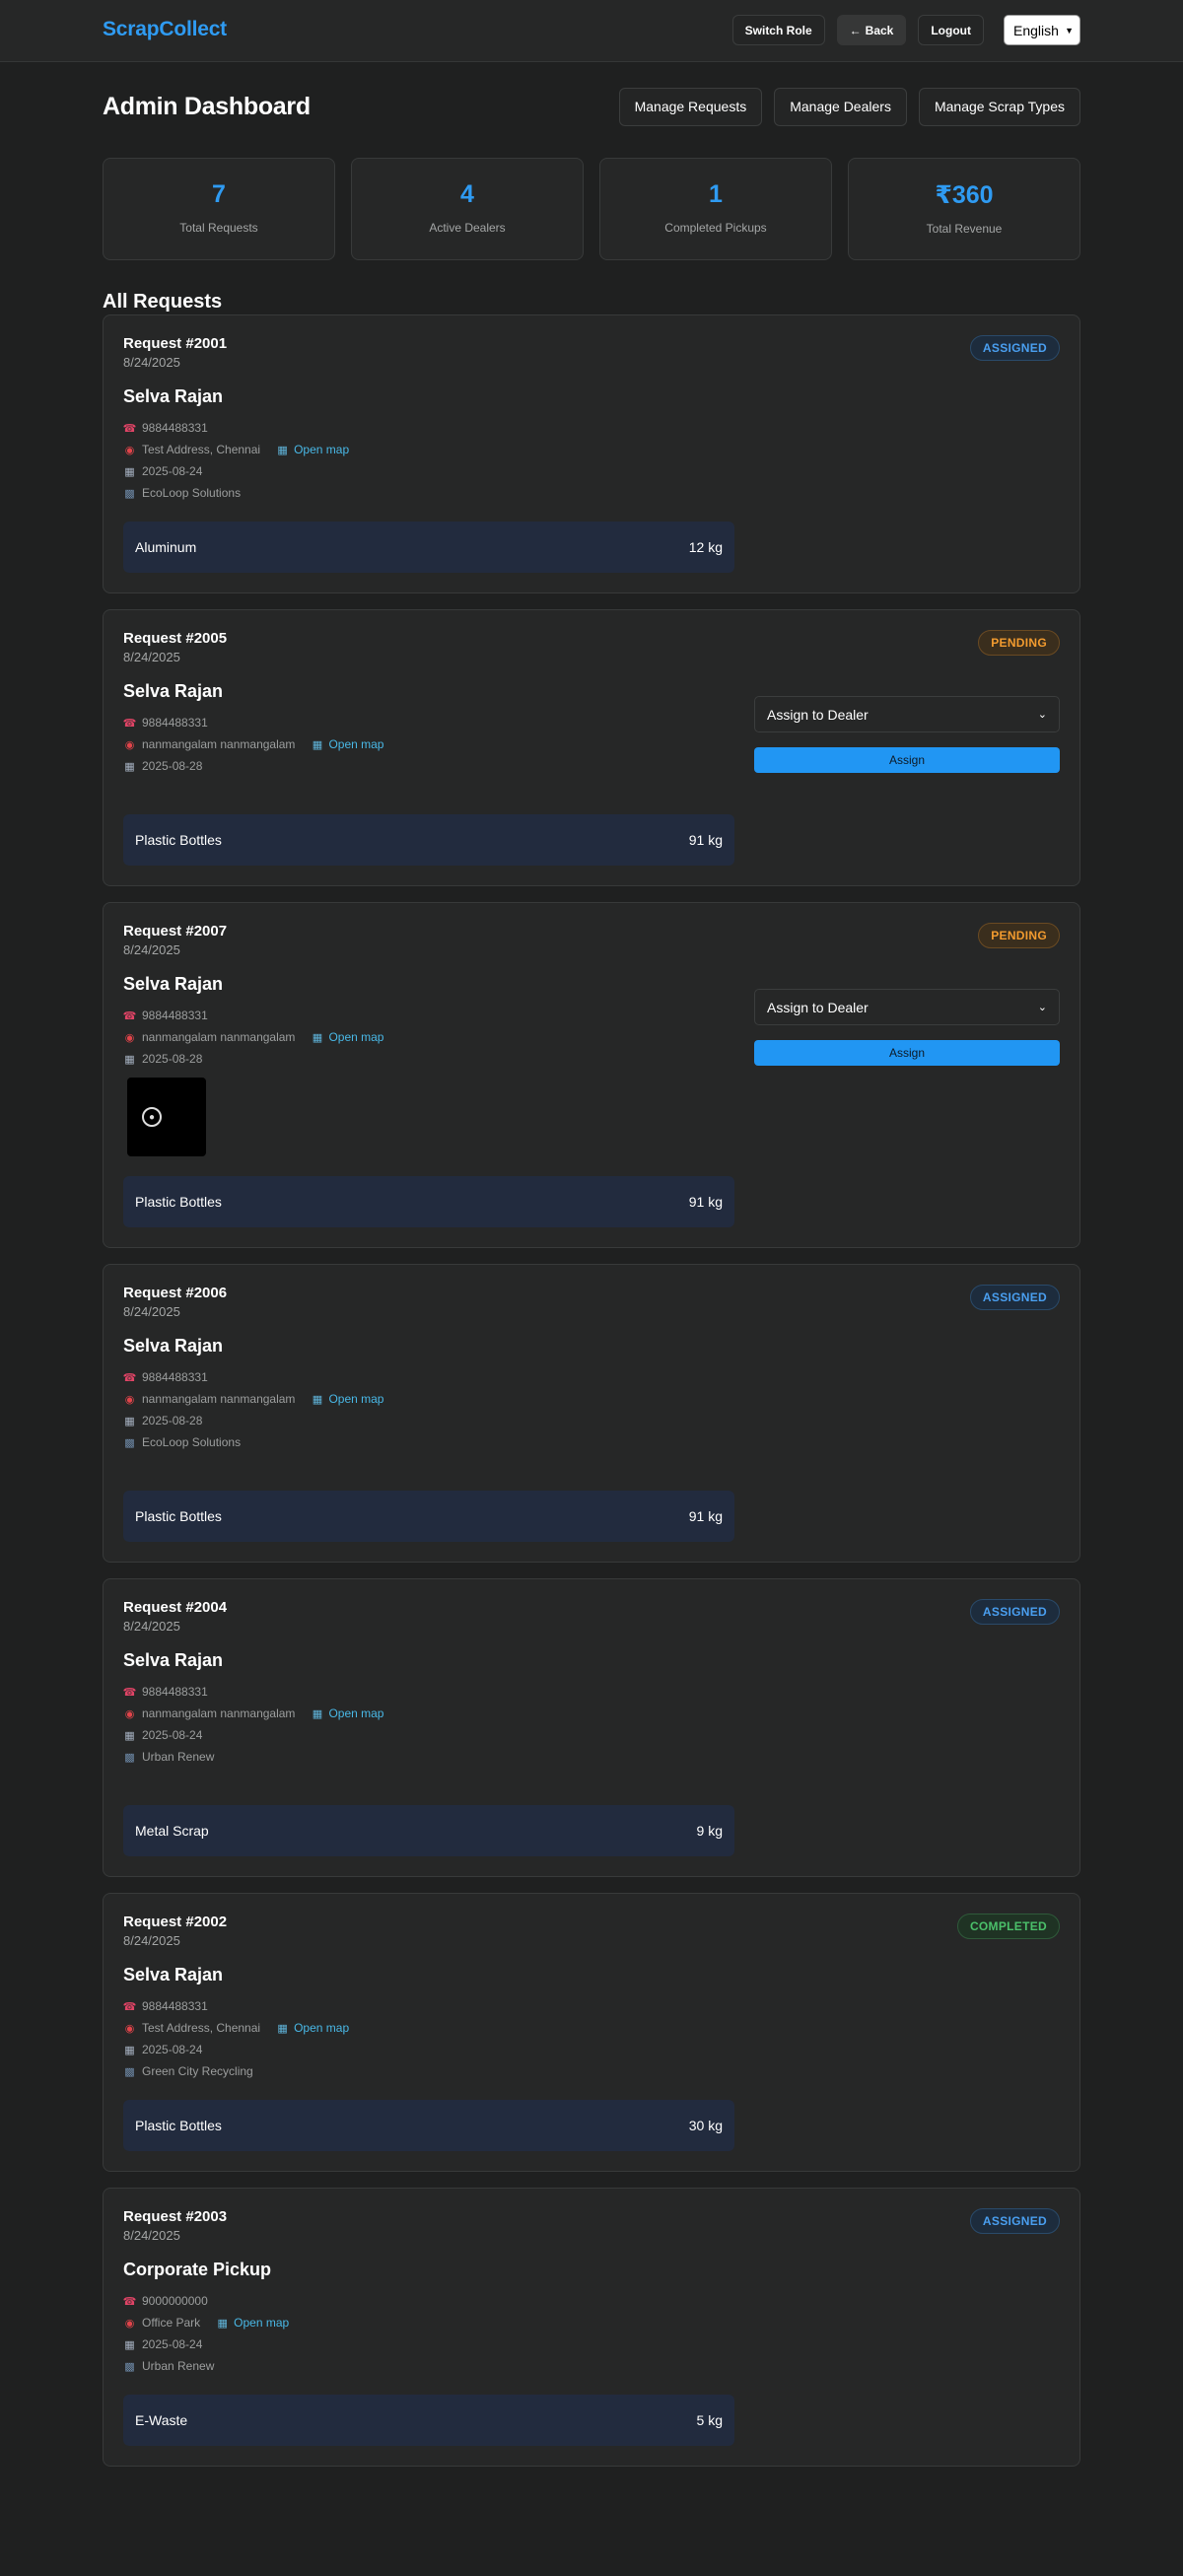 This screenshot has height=2576, width=1183. What do you see at coordinates (152, 1117) in the screenshot?
I see `image-placeholder-icon: ●` at bounding box center [152, 1117].